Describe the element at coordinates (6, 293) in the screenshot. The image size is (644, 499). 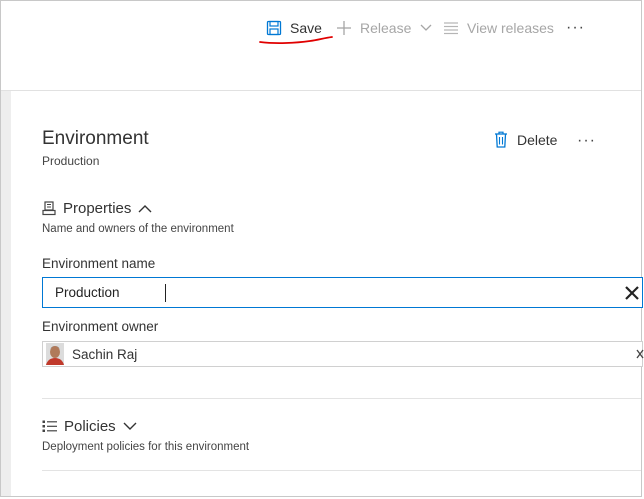
I see `left-gutter` at that location.